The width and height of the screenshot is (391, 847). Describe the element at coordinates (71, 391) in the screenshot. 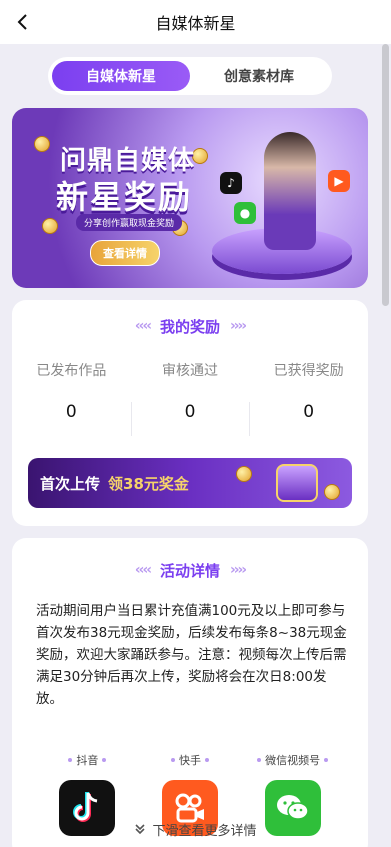

I see `stat-published: 已发布作品 0` at that location.